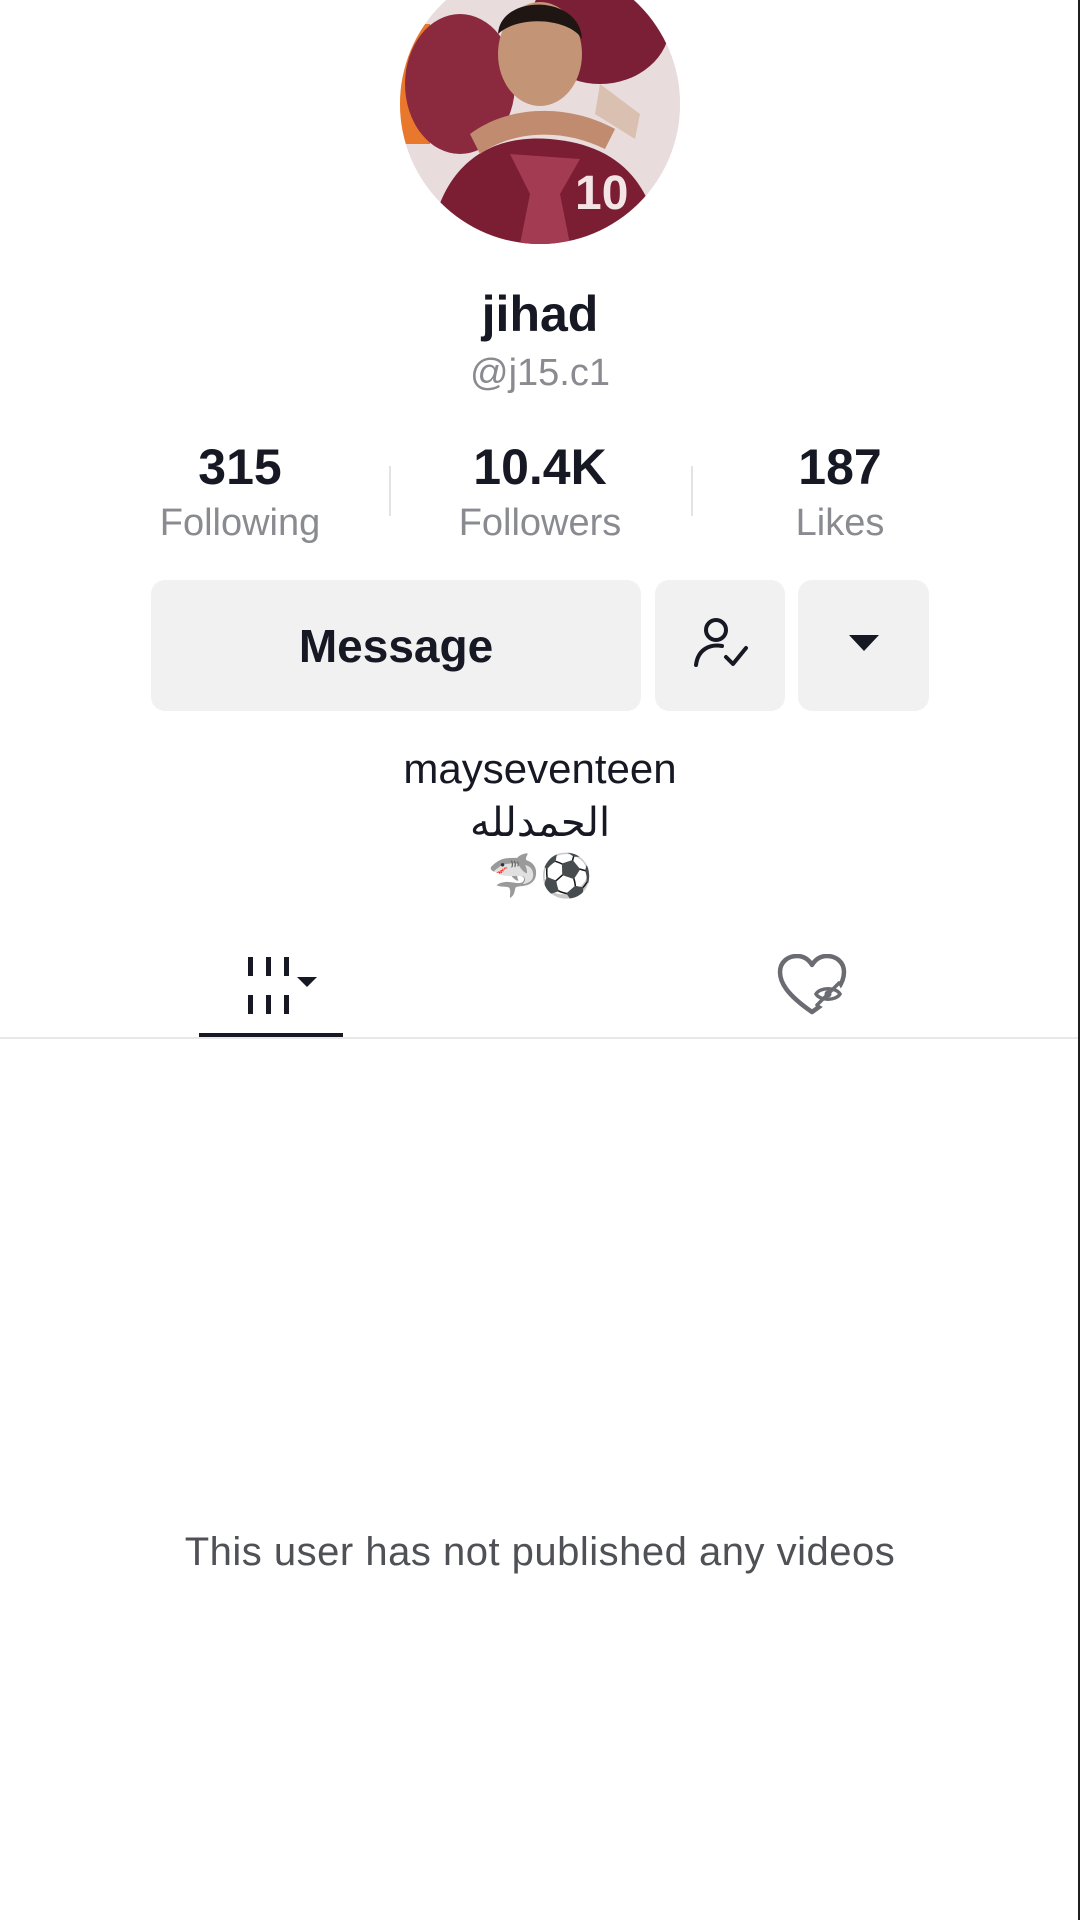 This screenshot has width=1080, height=1920. I want to click on following-count: 315, so click(240, 467).